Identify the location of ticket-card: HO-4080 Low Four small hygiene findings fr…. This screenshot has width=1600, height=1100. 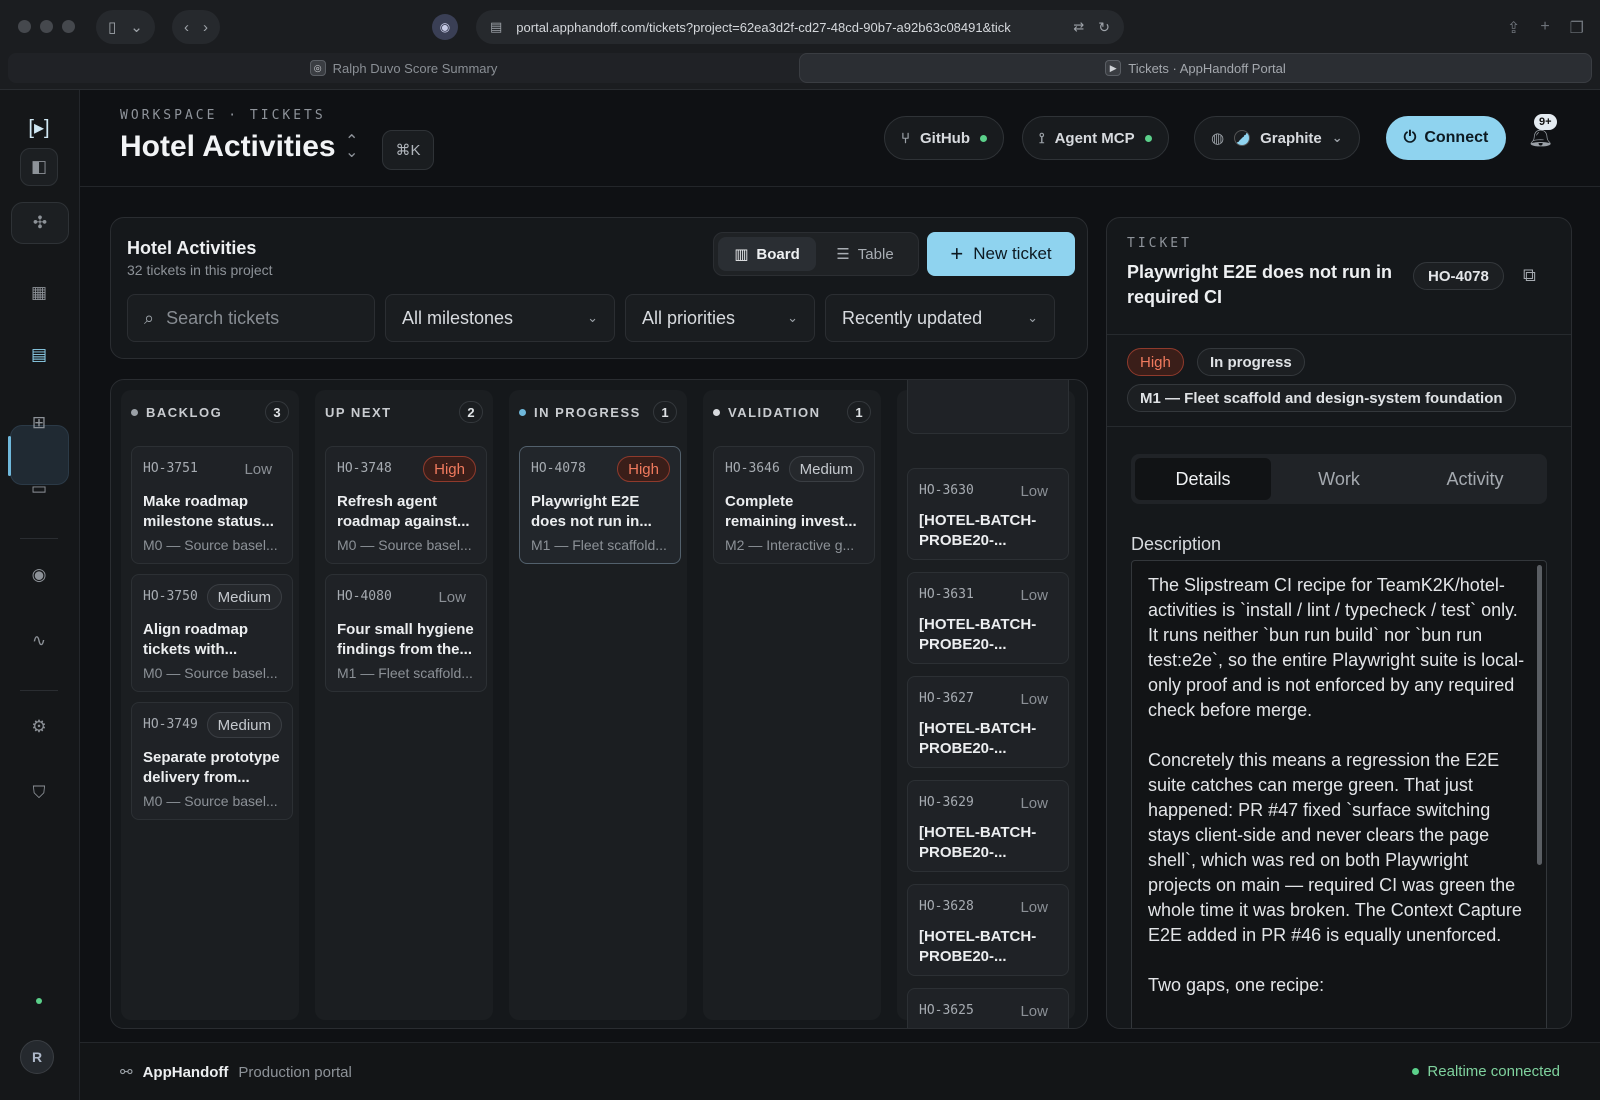
(406, 633).